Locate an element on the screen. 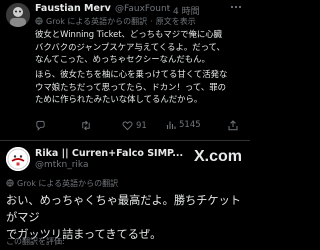 This screenshot has height=250, width=320. repost-button is located at coordinates (87, 125).